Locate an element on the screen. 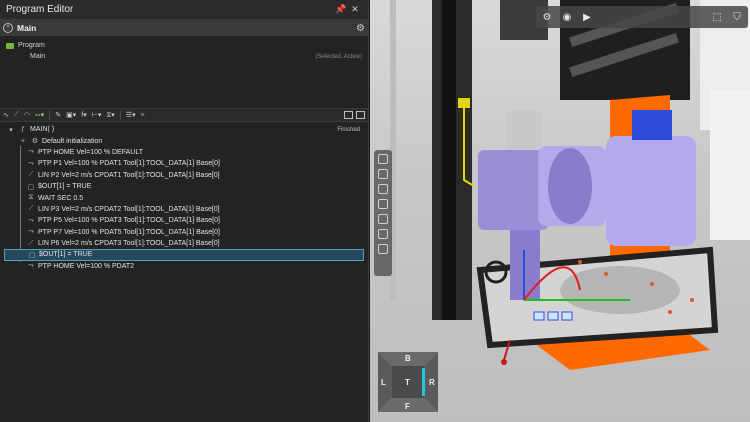 The height and width of the screenshot is (422, 750). navigation-cube: B L T R F is located at coordinates (408, 382).